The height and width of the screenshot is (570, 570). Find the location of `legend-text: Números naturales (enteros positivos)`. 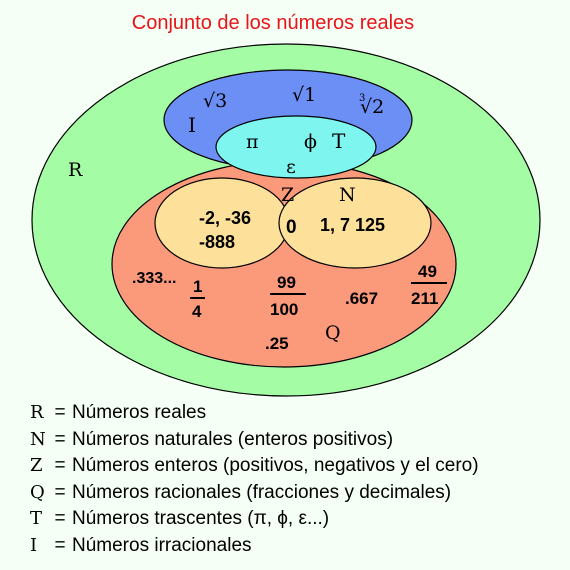

legend-text: Números naturales (enteros positivos) is located at coordinates (233, 439).